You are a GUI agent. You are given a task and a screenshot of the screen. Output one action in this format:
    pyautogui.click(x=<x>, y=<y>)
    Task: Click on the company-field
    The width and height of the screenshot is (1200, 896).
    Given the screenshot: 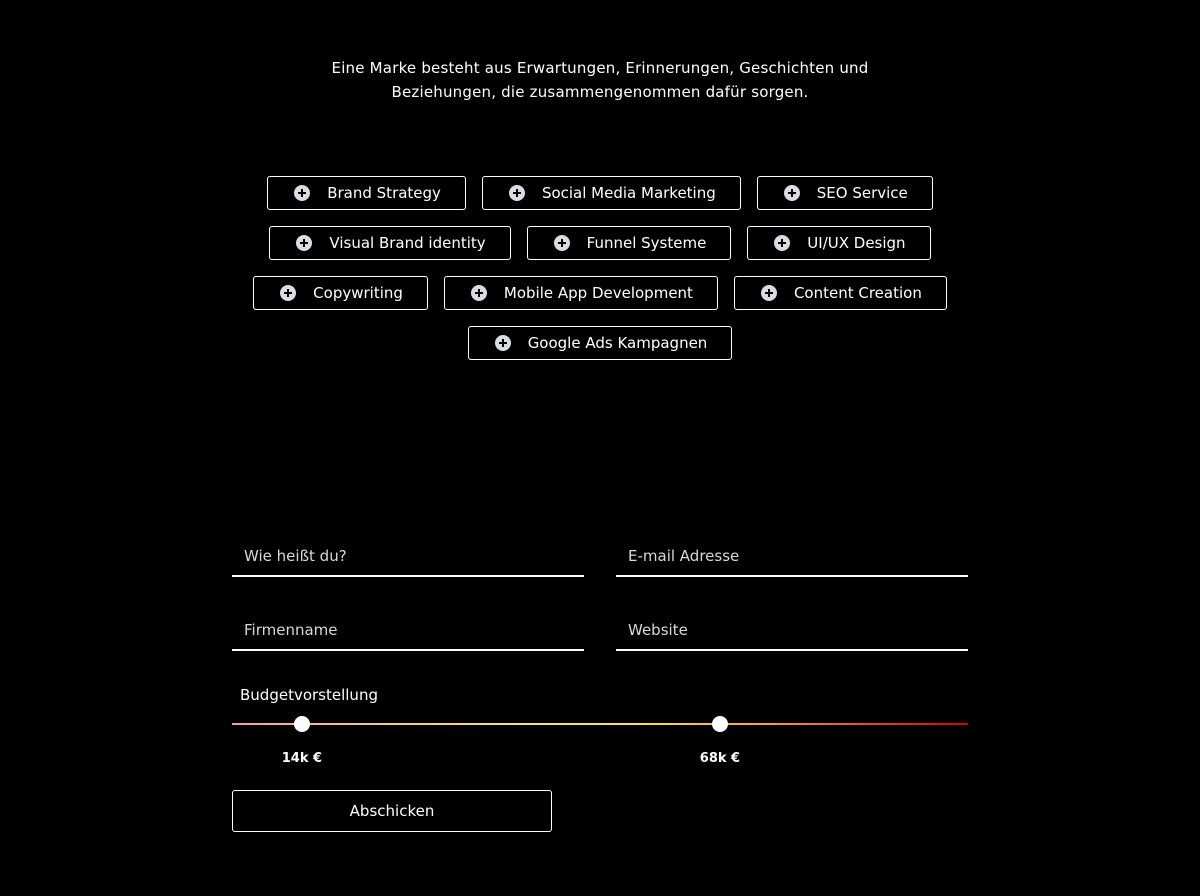 What is the action you would take?
    pyautogui.click(x=408, y=631)
    